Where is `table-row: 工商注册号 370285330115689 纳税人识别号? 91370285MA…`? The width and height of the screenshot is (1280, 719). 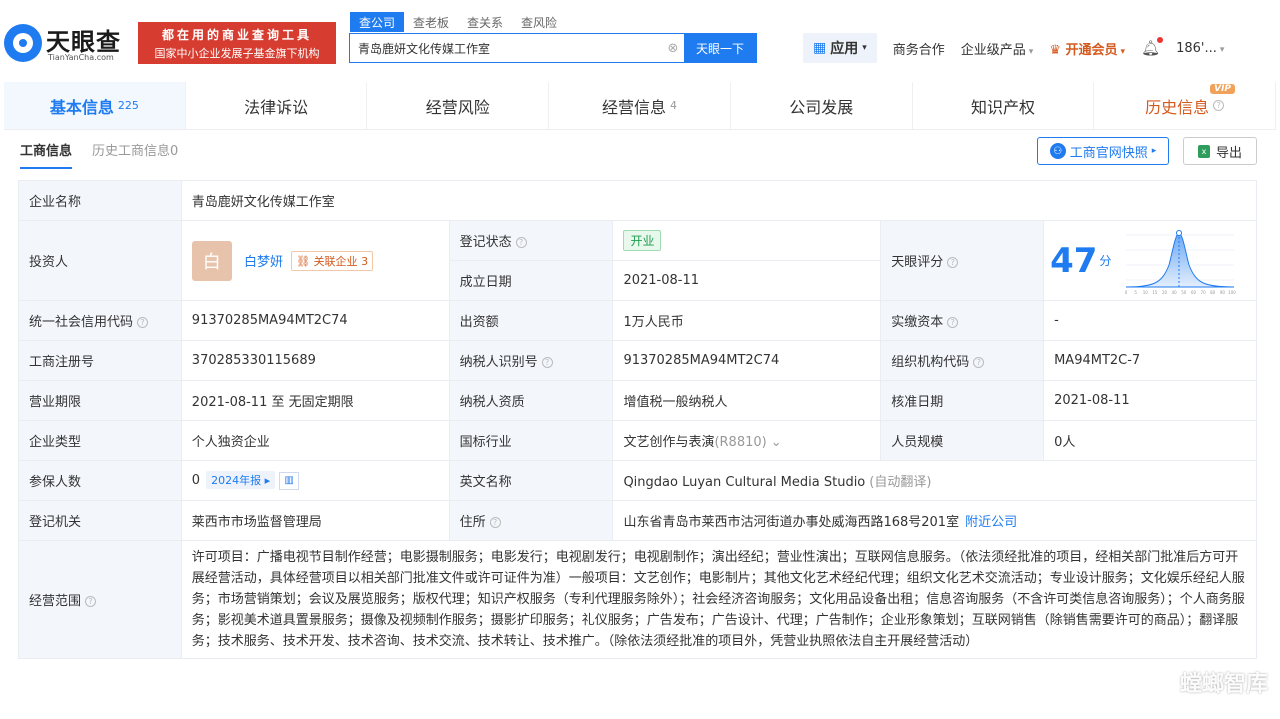
table-row: 工商注册号 370285330115689 纳税人识别号? 91370285MA… is located at coordinates (637, 360).